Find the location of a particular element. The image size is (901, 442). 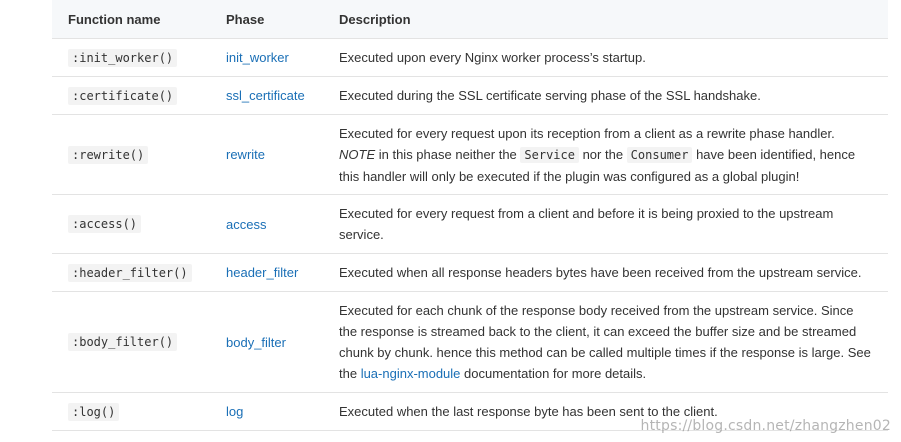

function-cell: :header_filter() is located at coordinates (131, 272).